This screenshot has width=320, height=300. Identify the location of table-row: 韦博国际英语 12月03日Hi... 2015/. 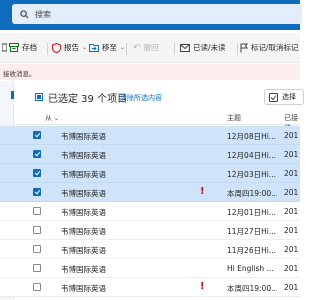
(150, 173).